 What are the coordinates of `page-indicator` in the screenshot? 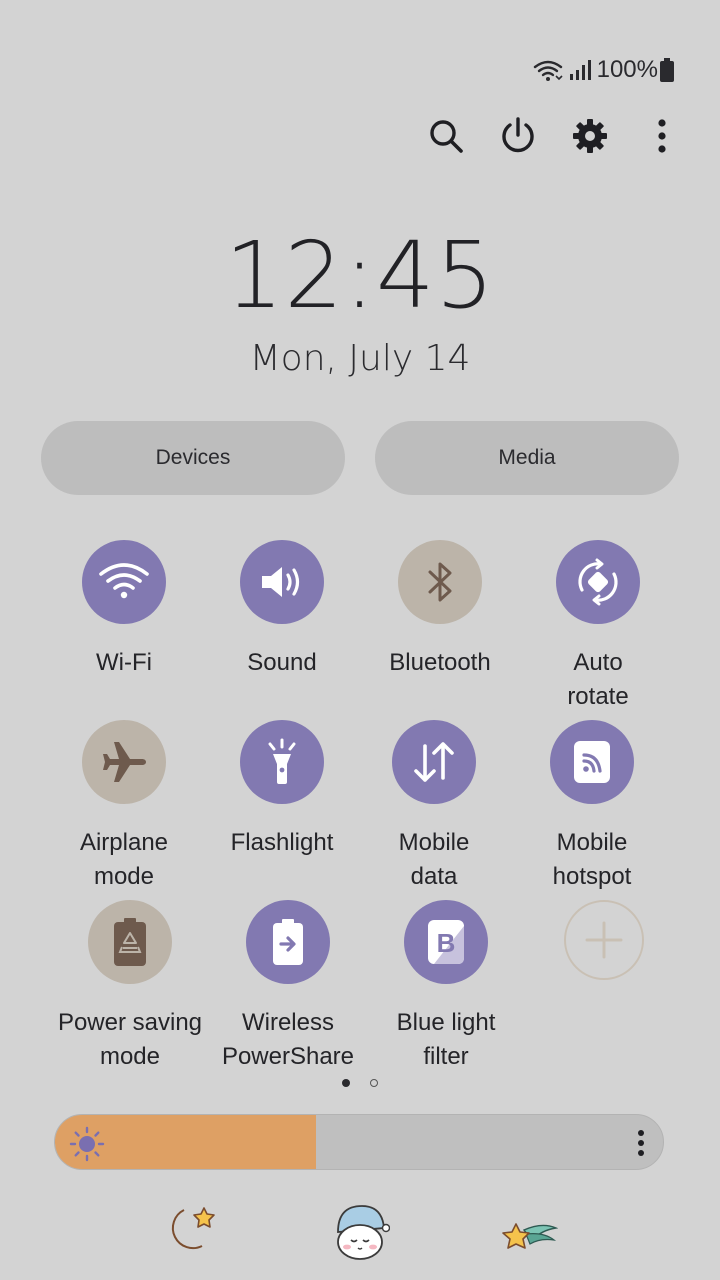 It's located at (360, 1083).